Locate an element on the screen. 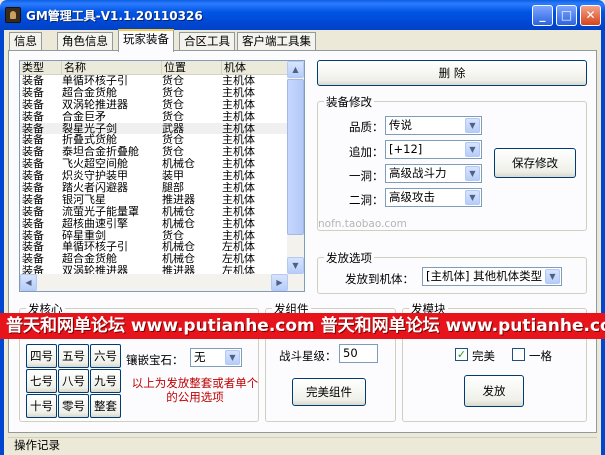 Image resolution: width=605 pixels, height=455 pixels. socket2-label: 二洞： is located at coordinates (366, 200).